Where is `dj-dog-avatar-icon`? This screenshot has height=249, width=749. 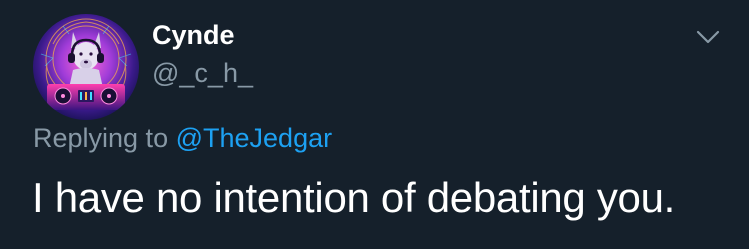 dj-dog-avatar-icon is located at coordinates (86, 67).